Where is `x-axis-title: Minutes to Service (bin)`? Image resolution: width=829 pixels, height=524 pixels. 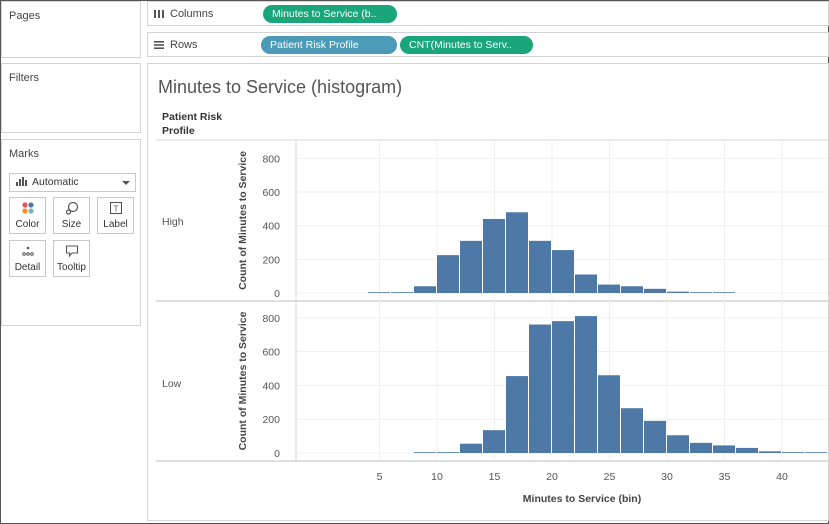
x-axis-title: Minutes to Service (bin) is located at coordinates (582, 499).